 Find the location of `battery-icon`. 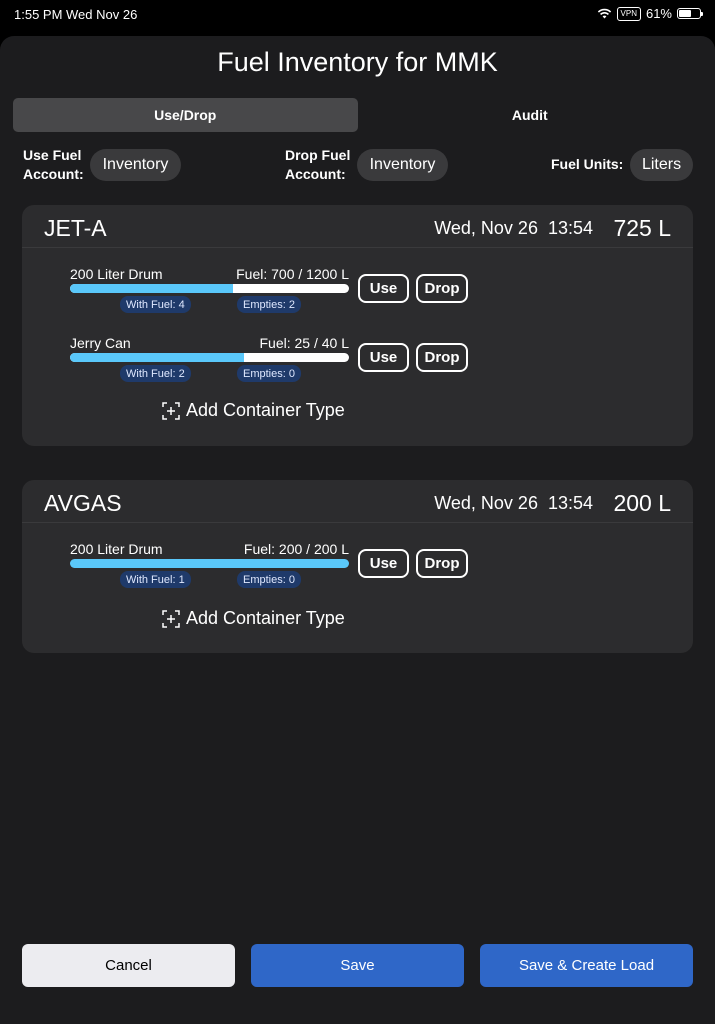

battery-icon is located at coordinates (690, 13).